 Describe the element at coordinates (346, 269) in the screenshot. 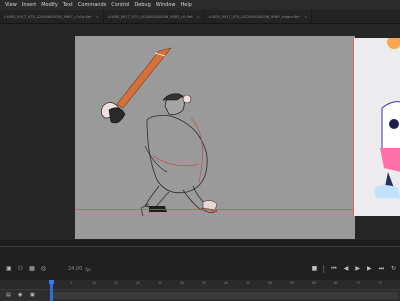

I see `step-back-icon: ◀` at that location.